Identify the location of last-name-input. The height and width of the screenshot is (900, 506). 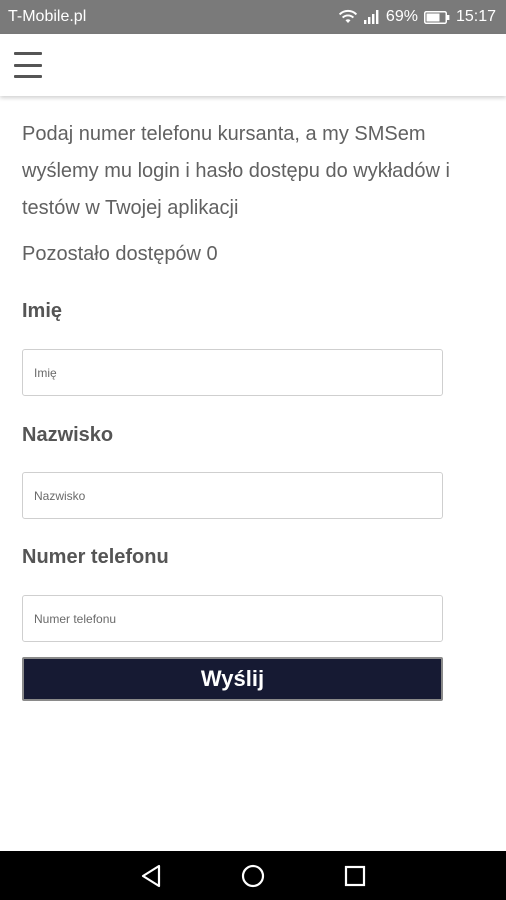
(232, 495).